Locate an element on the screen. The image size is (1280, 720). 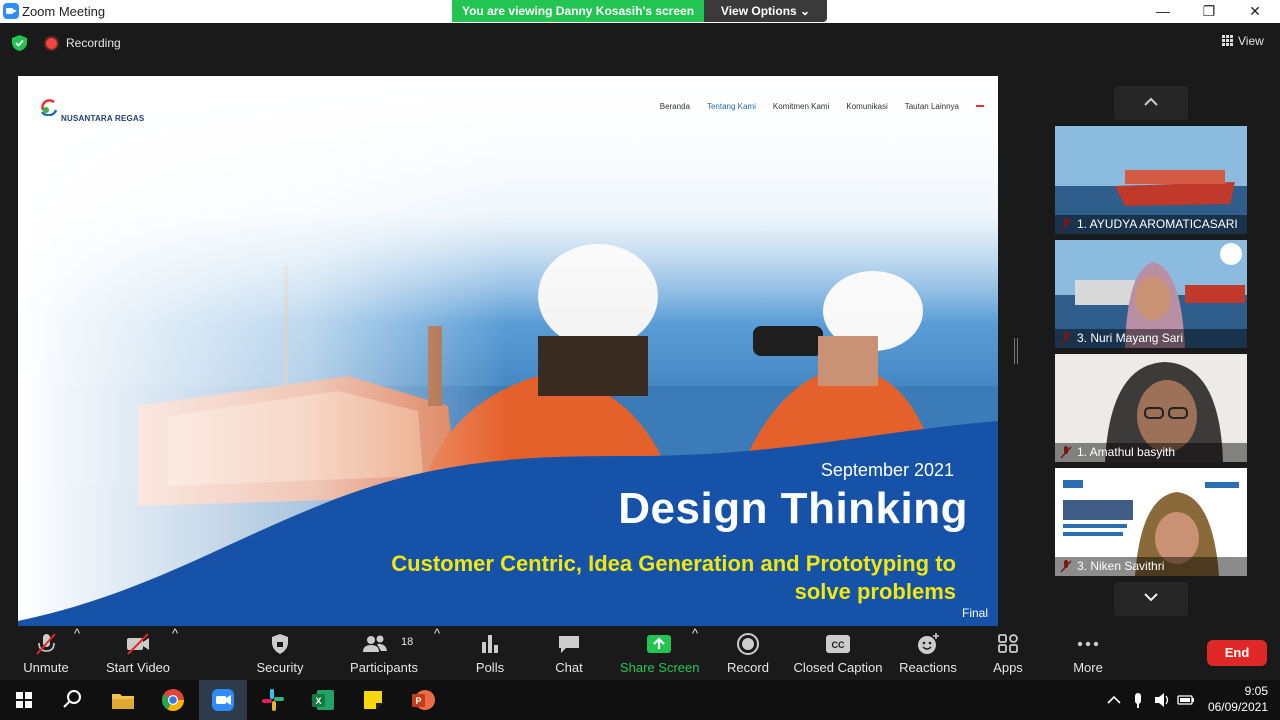
audio-options-caret: ^ is located at coordinates (77, 653).